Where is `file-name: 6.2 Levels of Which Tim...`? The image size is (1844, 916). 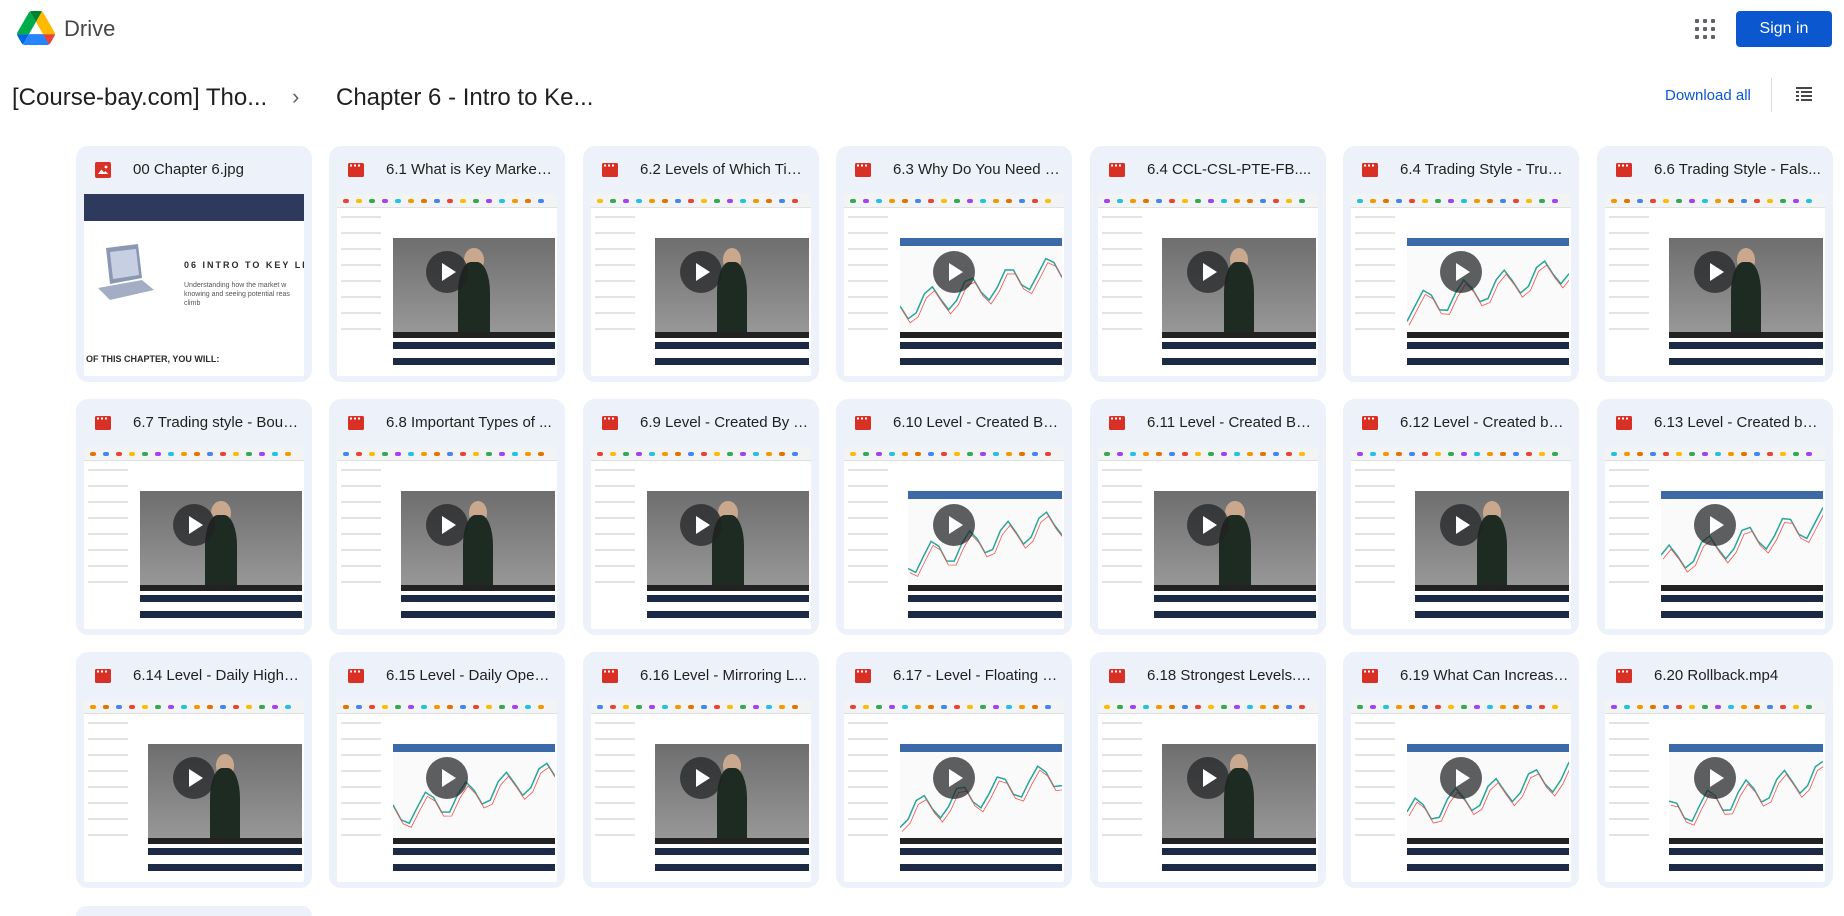 file-name: 6.2 Levels of Which Tim... is located at coordinates (725, 169).